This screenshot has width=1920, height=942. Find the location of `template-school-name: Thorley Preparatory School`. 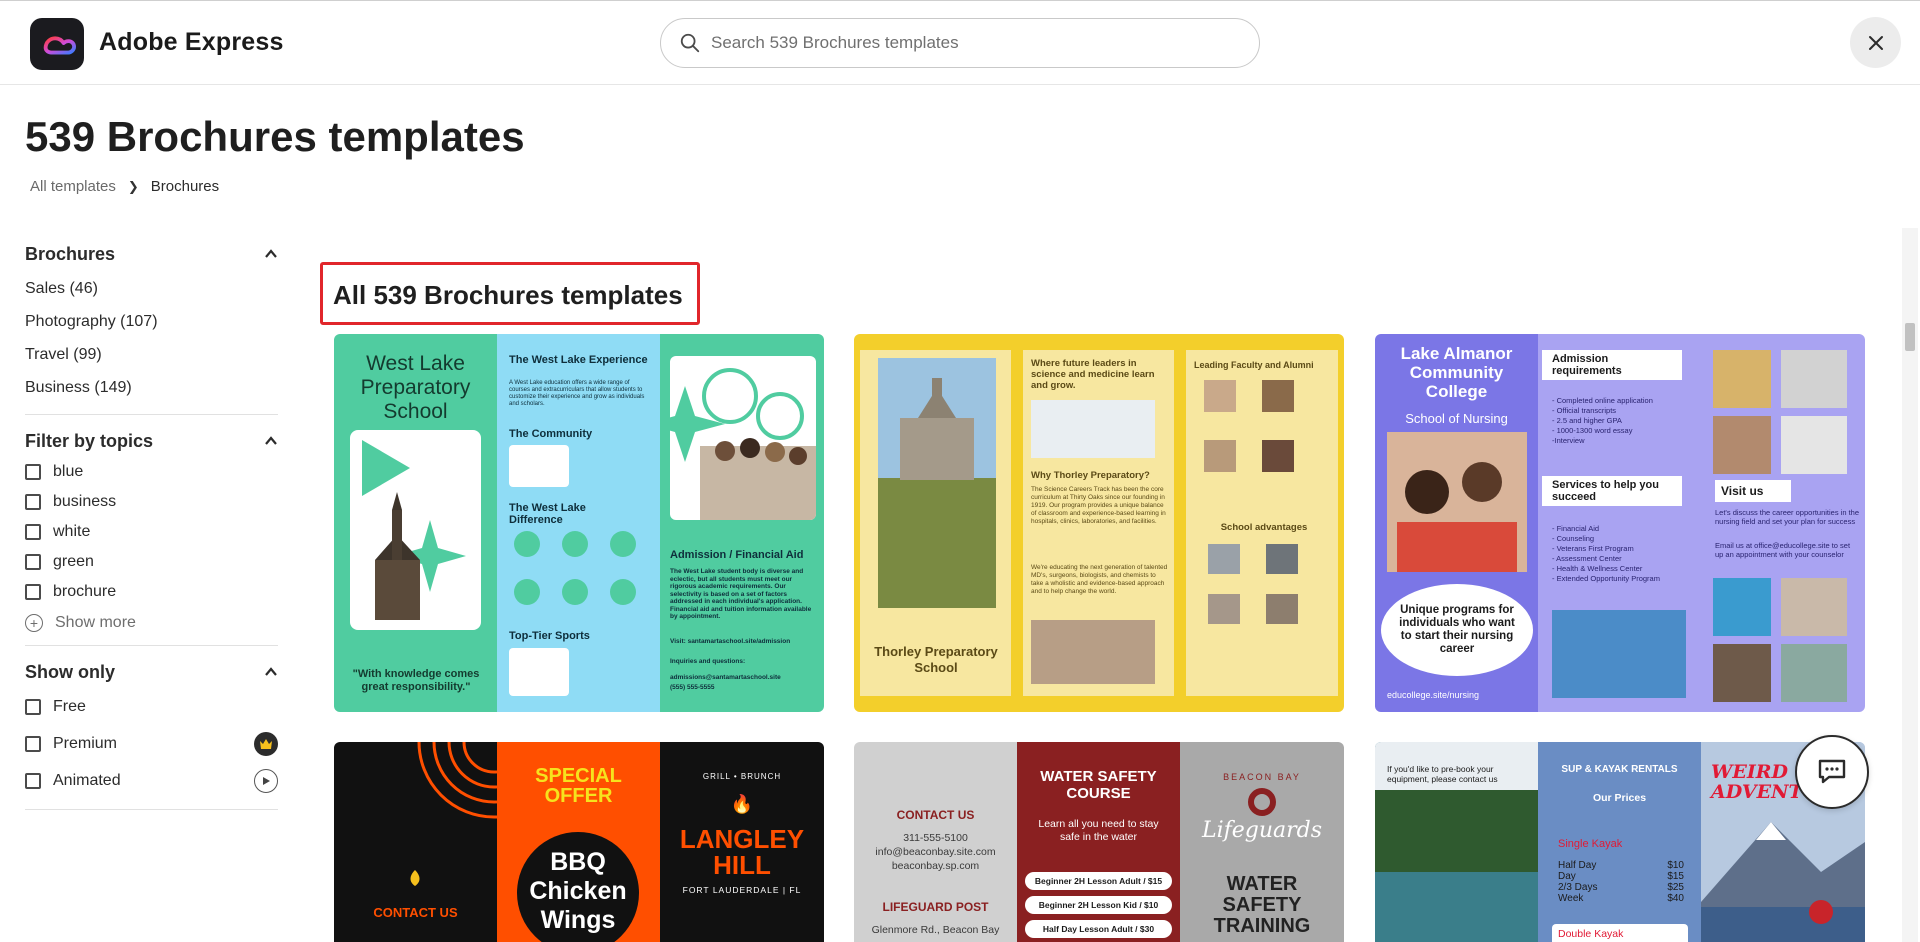

template-school-name: Thorley Preparatory School is located at coordinates (936, 659).